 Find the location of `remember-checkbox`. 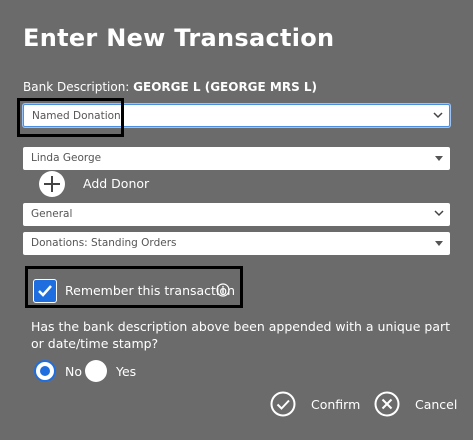

remember-checkbox is located at coordinates (45, 291).